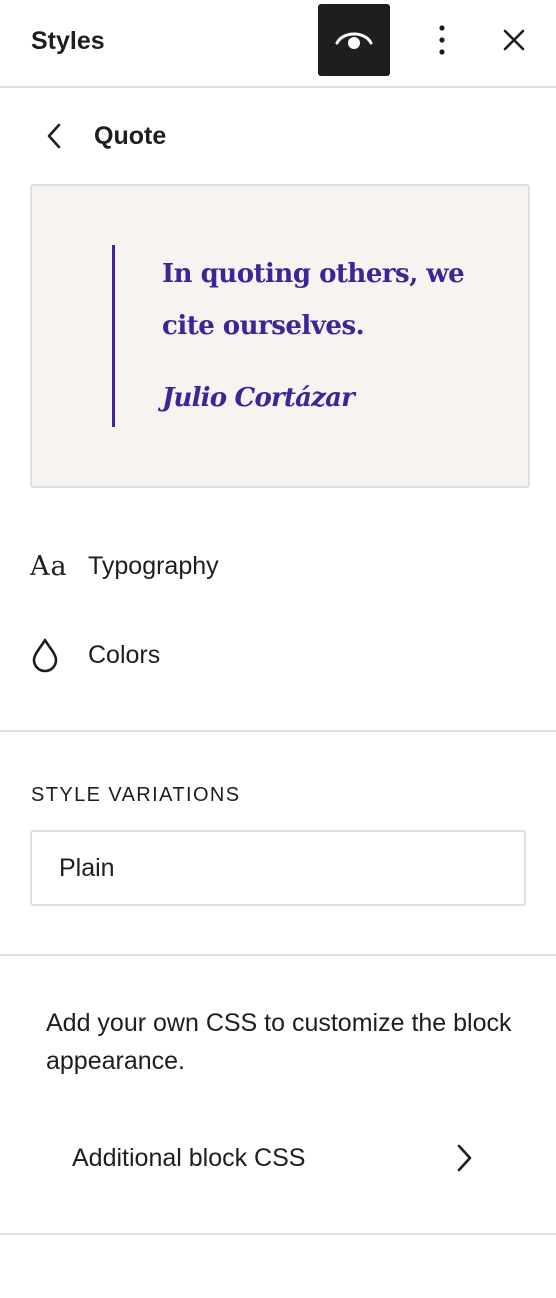  I want to click on options-button, so click(442, 40).